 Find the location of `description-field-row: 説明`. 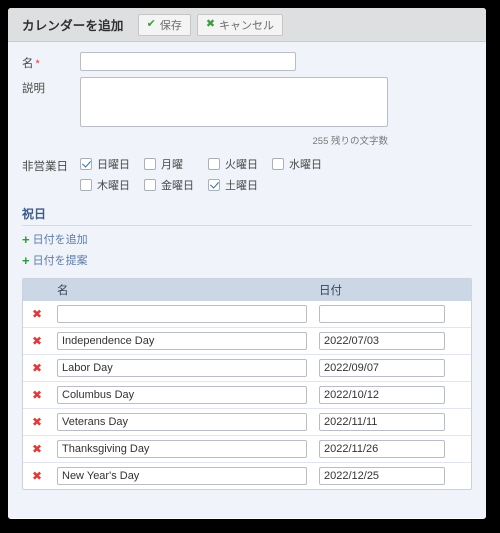

description-field-row: 説明 is located at coordinates (247, 102).